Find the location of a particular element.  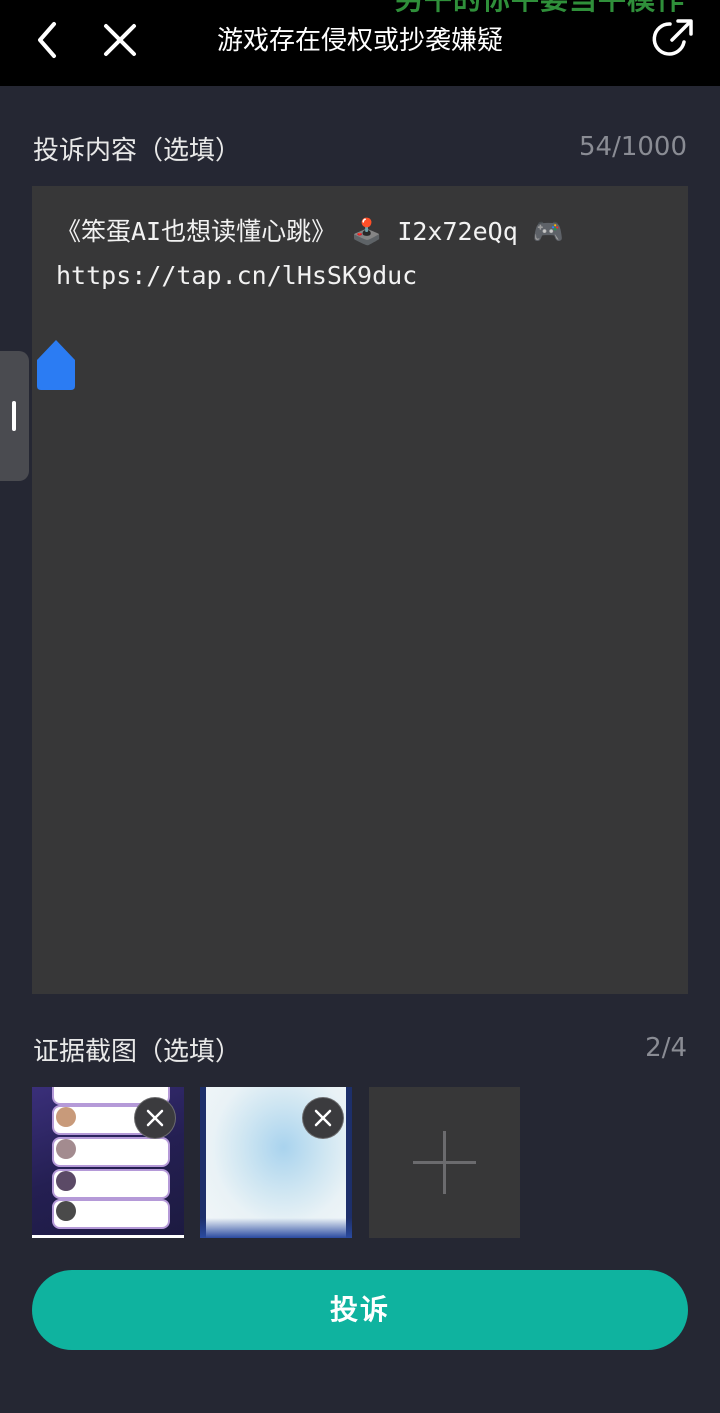

share-button is located at coordinates (672, 38).